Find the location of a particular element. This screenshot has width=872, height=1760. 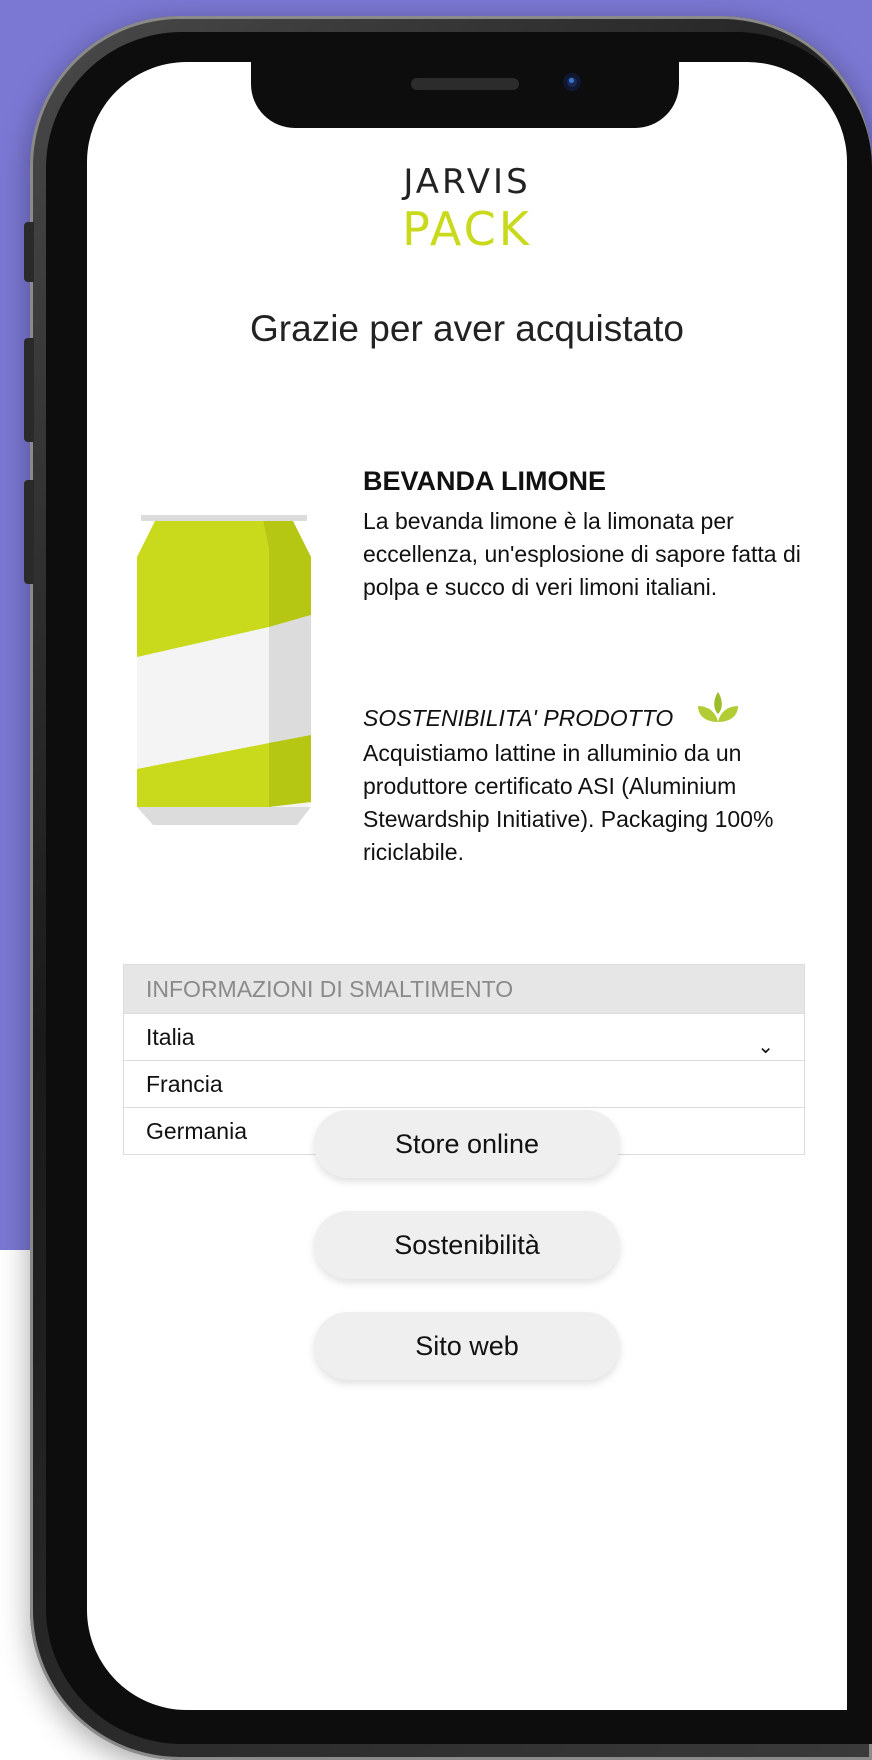

product-name: BEVANDA LIMONE is located at coordinates (484, 481).